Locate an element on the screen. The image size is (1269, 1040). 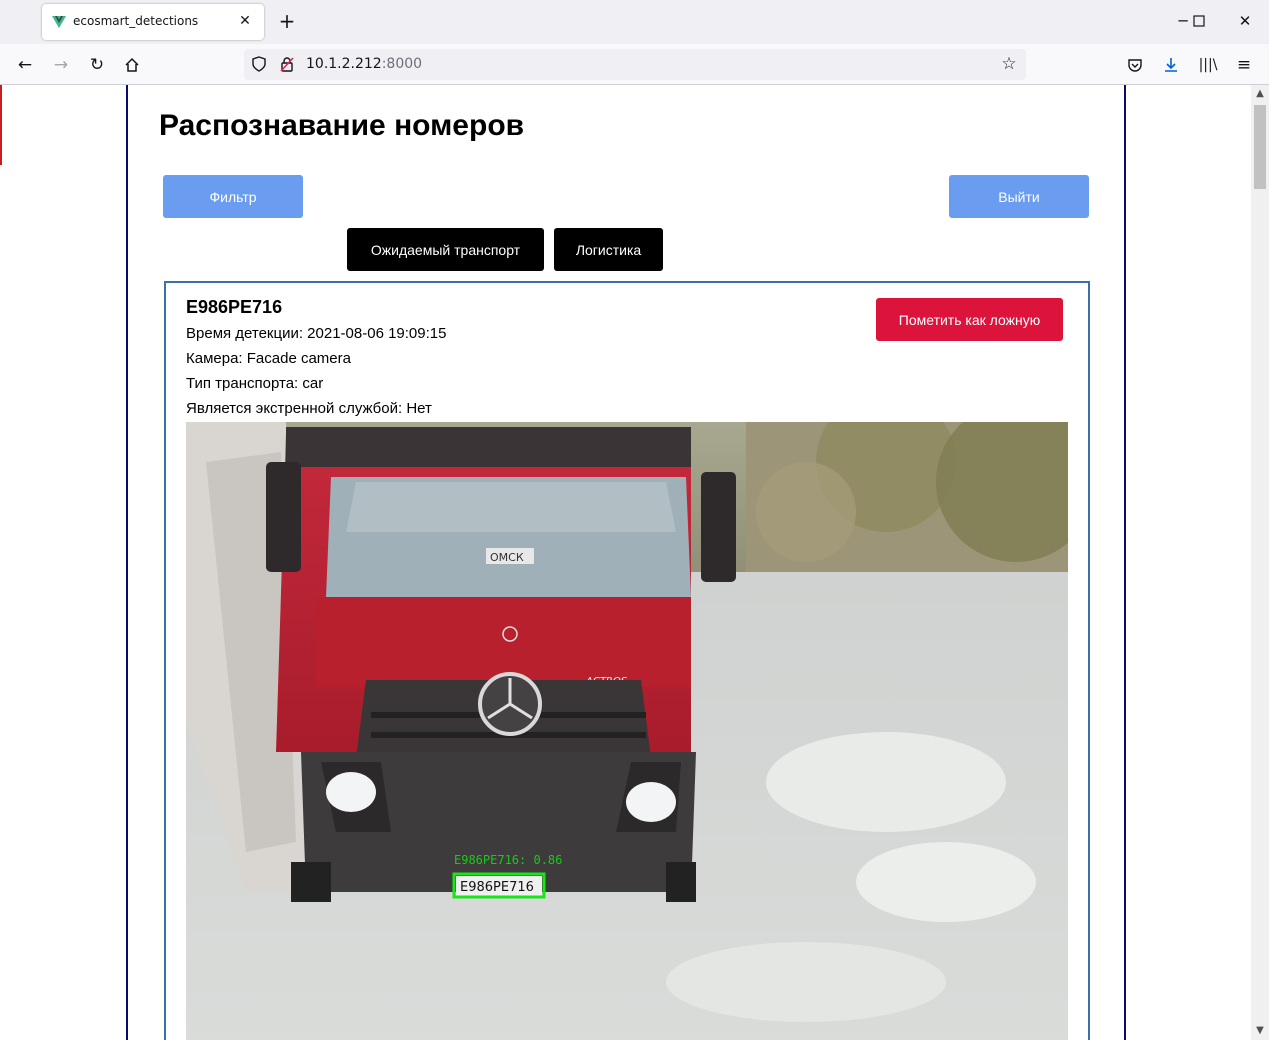
tab-title: ecosmart_detections is located at coordinates (136, 21).